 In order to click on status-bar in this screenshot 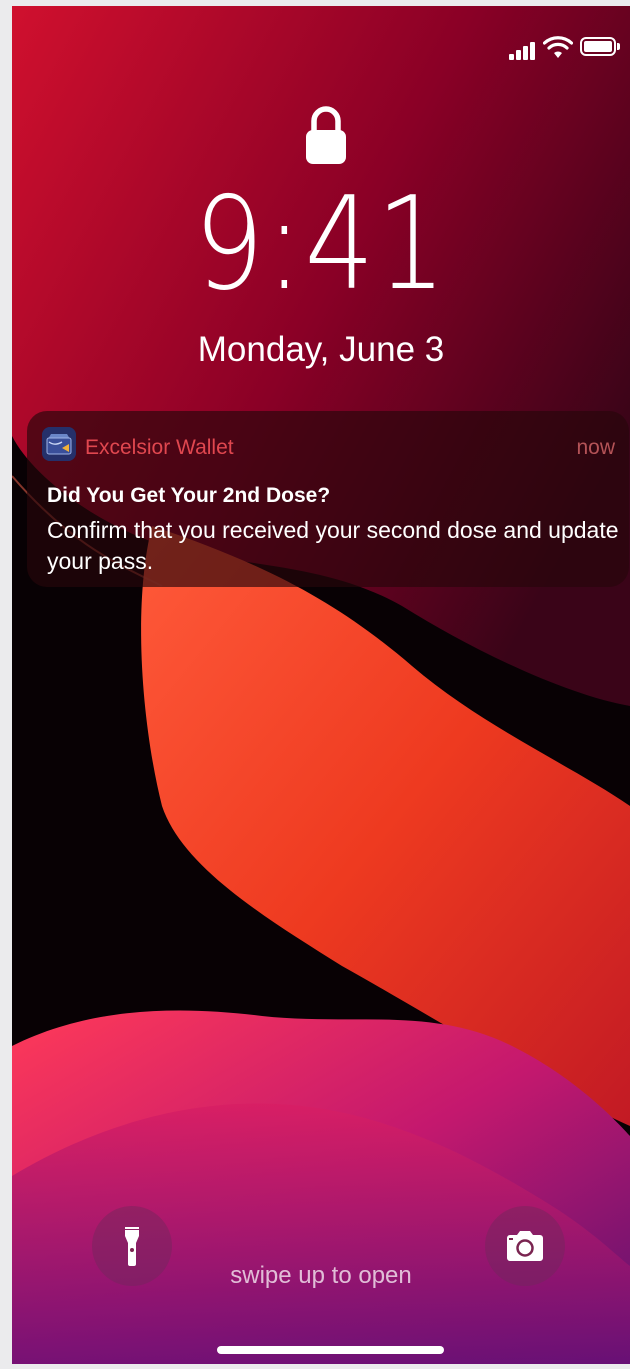, I will do `click(321, 41)`.